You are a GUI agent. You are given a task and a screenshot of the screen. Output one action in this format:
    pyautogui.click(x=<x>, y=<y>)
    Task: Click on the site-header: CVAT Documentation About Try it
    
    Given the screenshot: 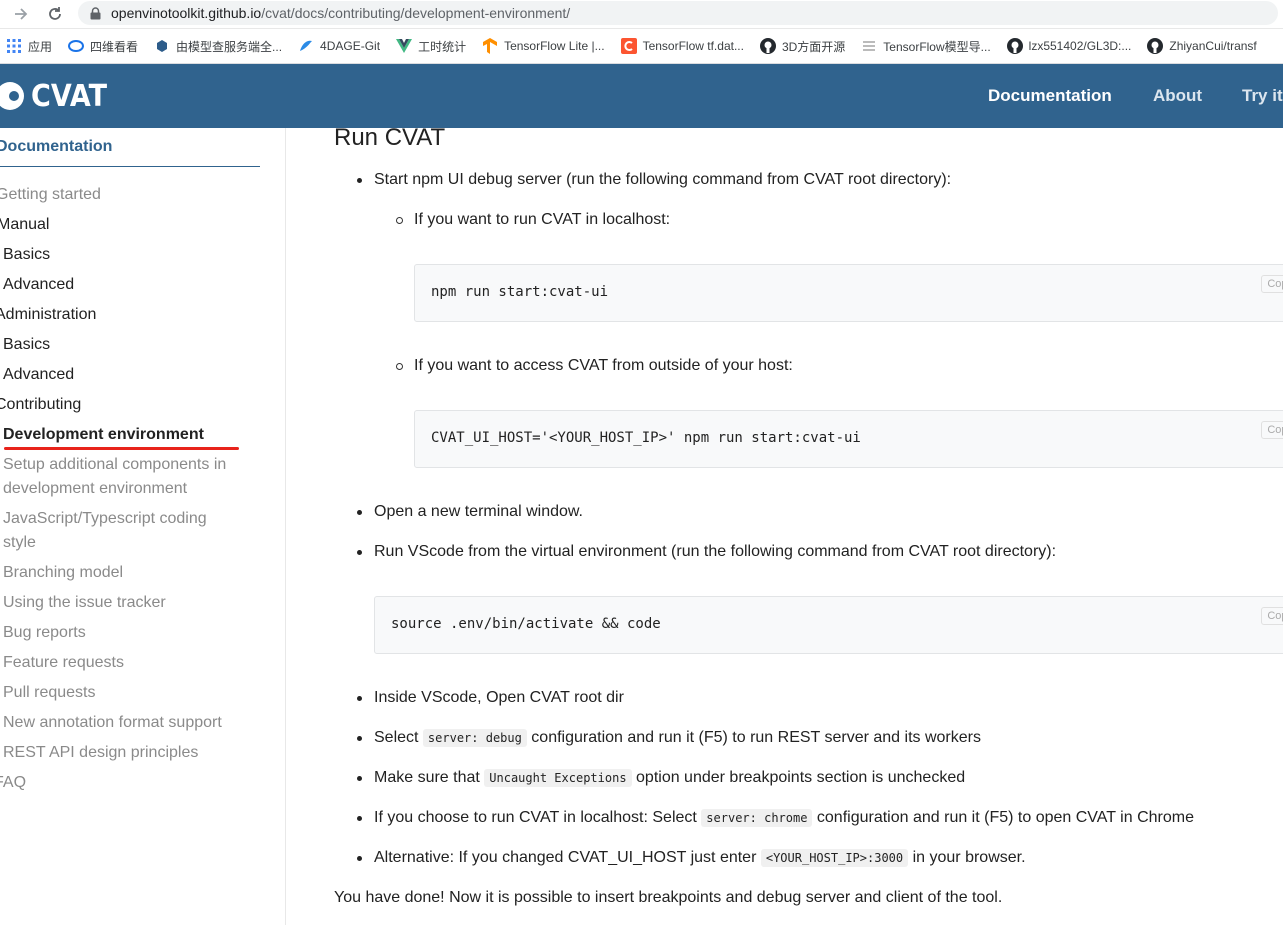 What is the action you would take?
    pyautogui.click(x=641, y=96)
    